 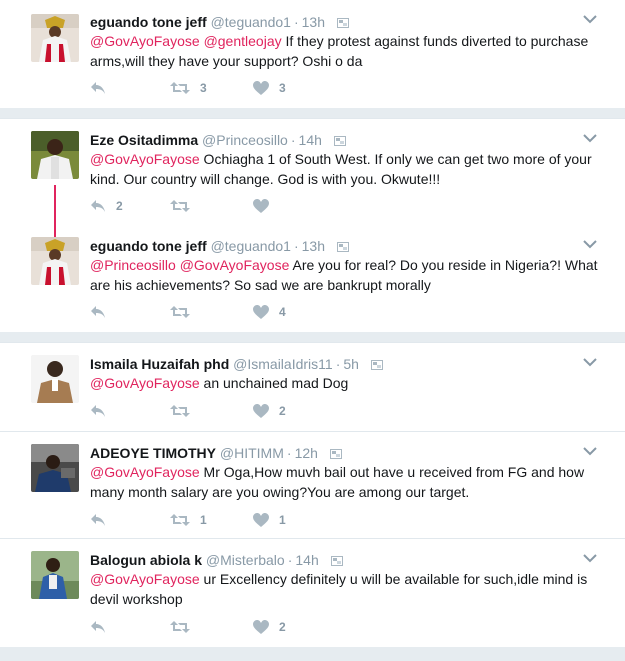 What do you see at coordinates (269, 312) in the screenshot?
I see `like-button: 4` at bounding box center [269, 312].